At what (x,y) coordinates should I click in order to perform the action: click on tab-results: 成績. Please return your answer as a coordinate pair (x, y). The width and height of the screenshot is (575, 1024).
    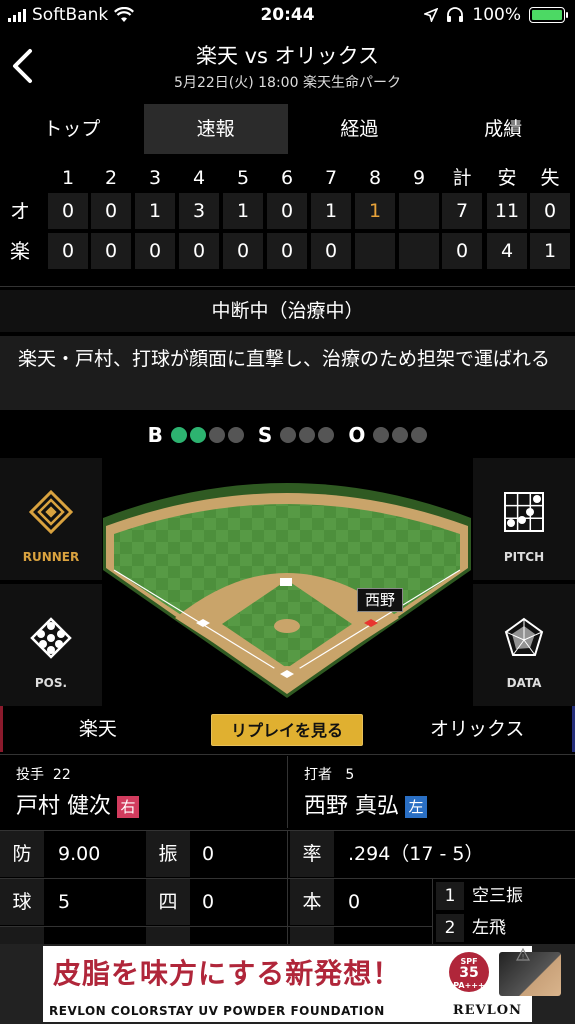
    Looking at the image, I should click on (503, 129).